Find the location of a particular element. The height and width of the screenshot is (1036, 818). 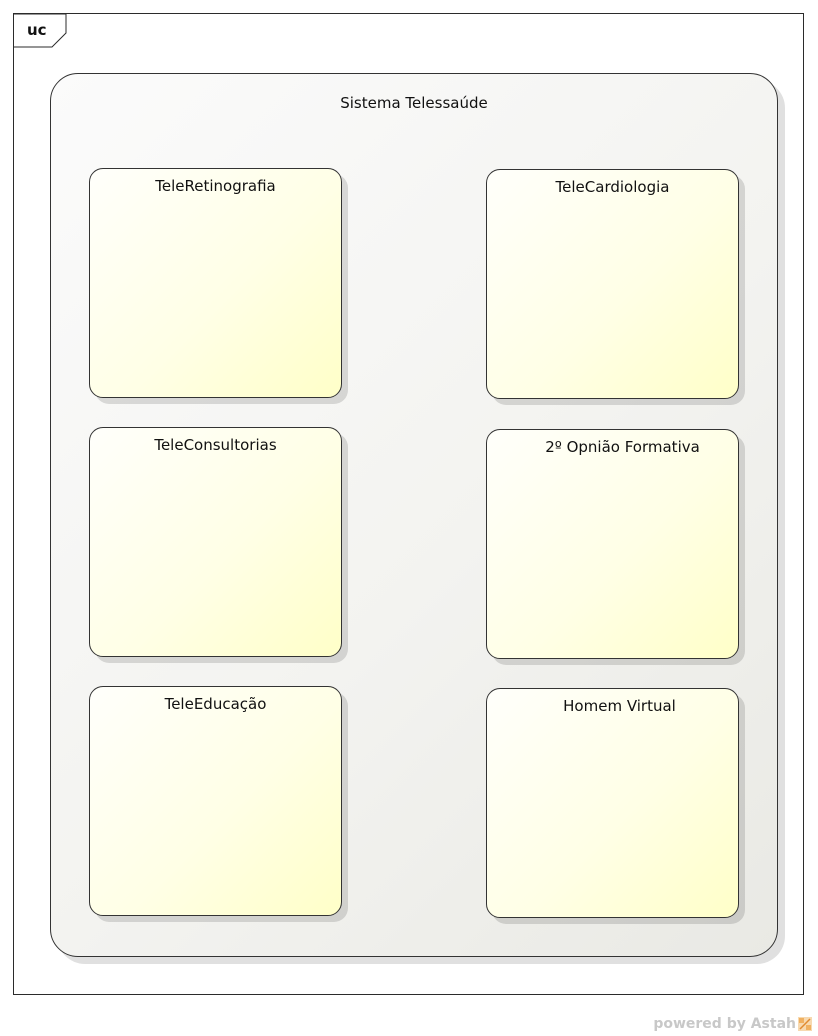

package-segunda-opiniao-formativa: 2º Opnião Formativa is located at coordinates (612, 544).